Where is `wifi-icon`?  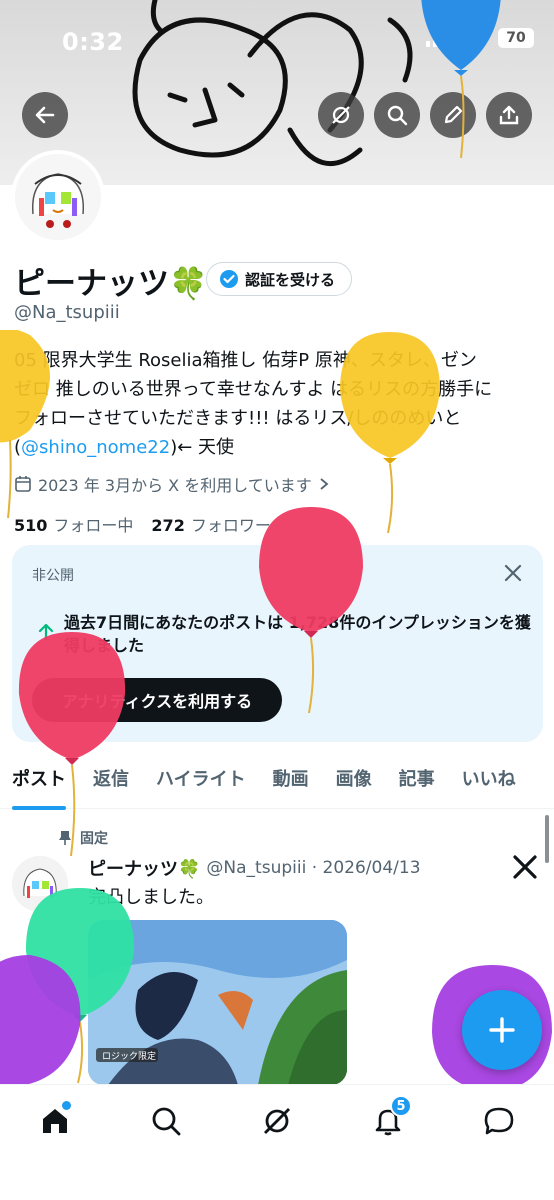
wifi-icon is located at coordinates (475, 38).